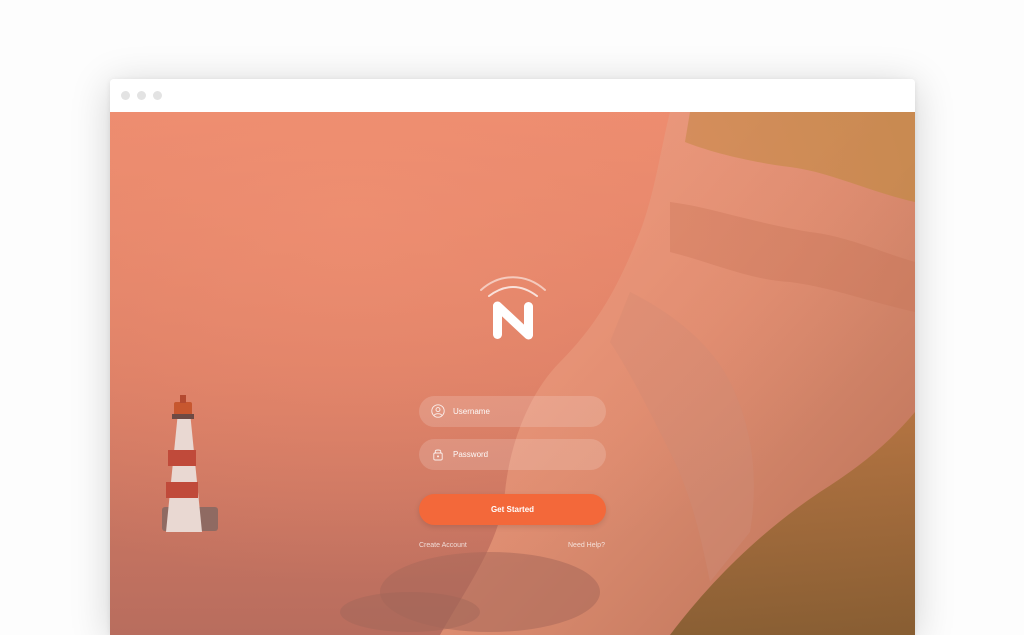 The height and width of the screenshot is (635, 1024). I want to click on get-started-button: Get Started, so click(512, 509).